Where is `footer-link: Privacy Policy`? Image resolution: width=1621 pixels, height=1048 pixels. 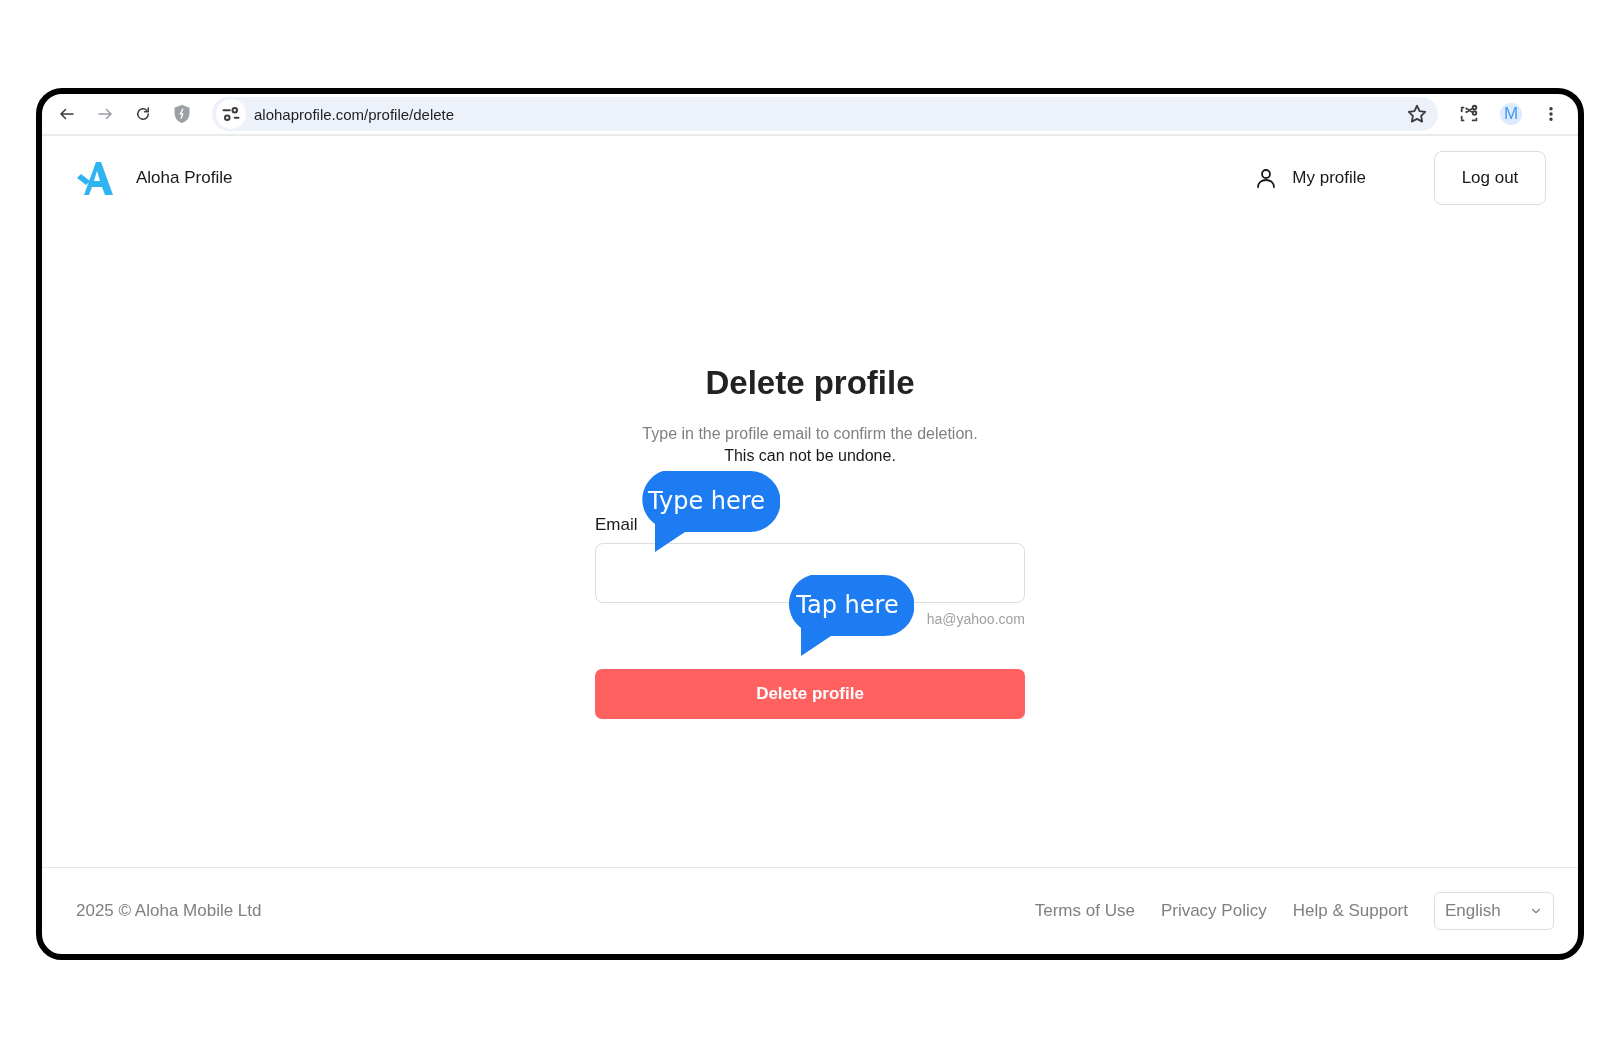 footer-link: Privacy Policy is located at coordinates (1213, 911).